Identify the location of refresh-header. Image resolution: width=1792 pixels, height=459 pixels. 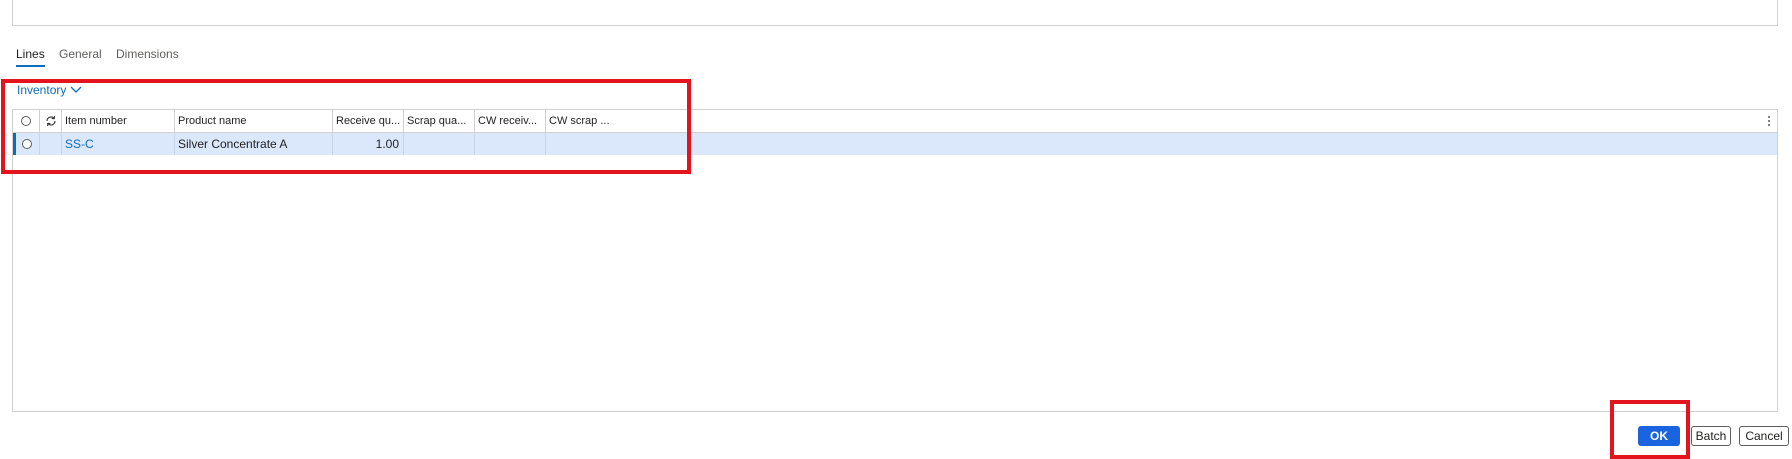
(51, 121).